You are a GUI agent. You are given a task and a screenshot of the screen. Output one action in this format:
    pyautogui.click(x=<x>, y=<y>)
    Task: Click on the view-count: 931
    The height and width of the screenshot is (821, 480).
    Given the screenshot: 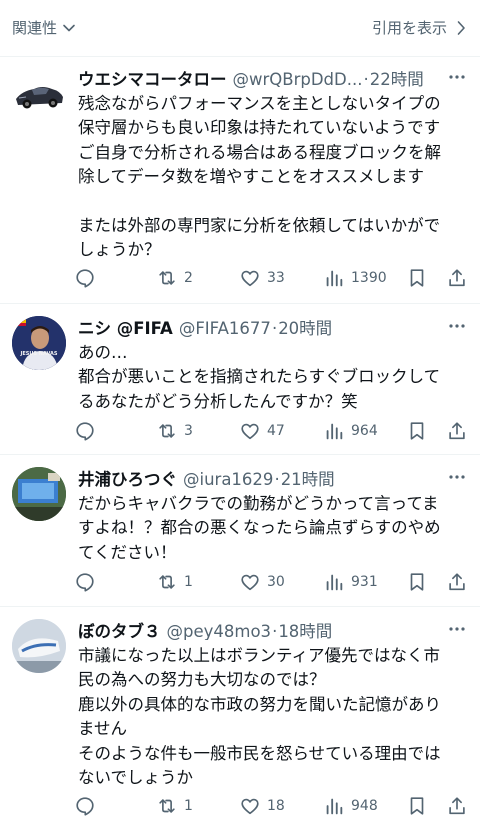 What is the action you would take?
    pyautogui.click(x=364, y=582)
    